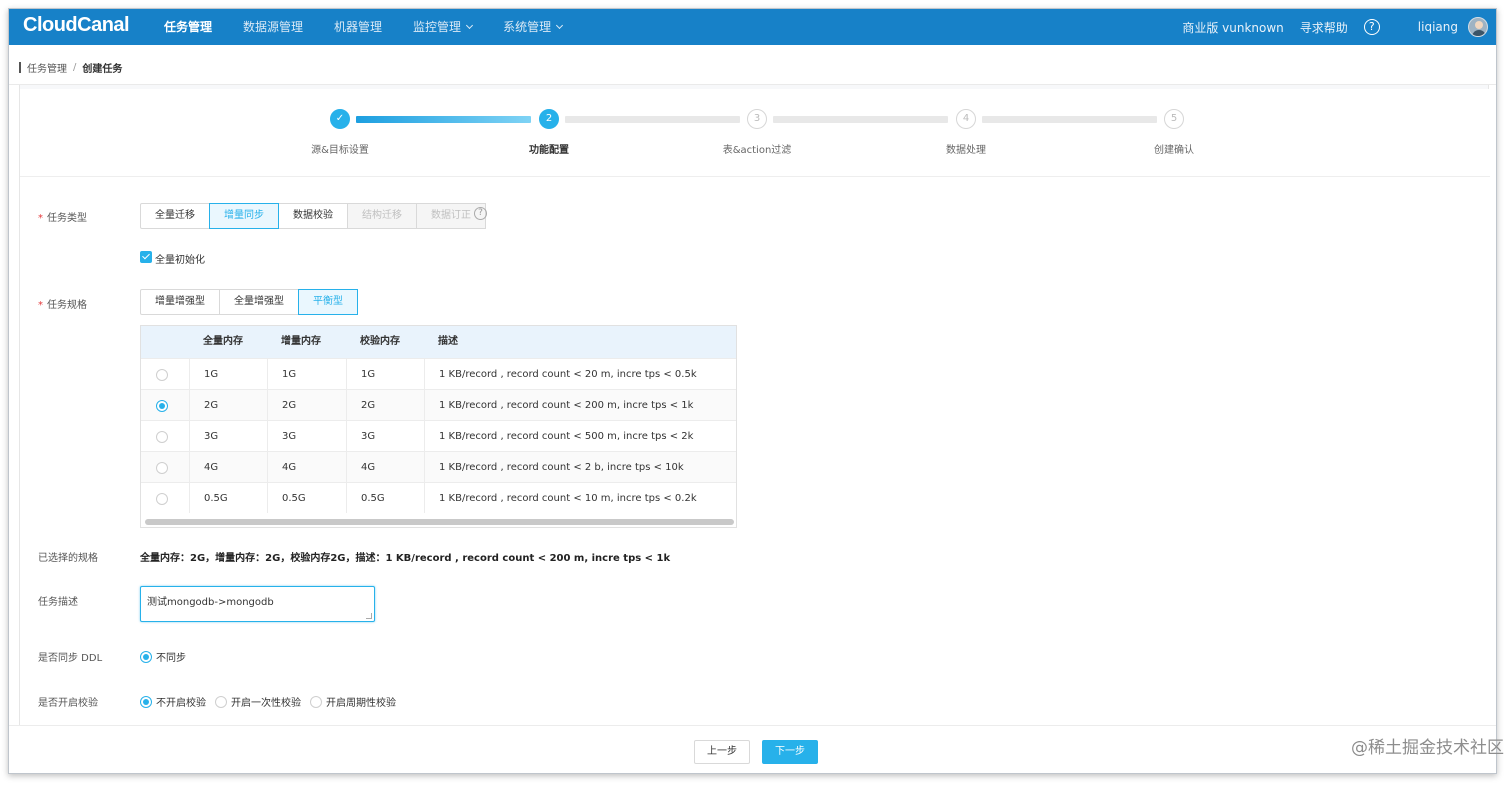  Describe the element at coordinates (1438, 27) in the screenshot. I see `user-name: liqiang` at that location.